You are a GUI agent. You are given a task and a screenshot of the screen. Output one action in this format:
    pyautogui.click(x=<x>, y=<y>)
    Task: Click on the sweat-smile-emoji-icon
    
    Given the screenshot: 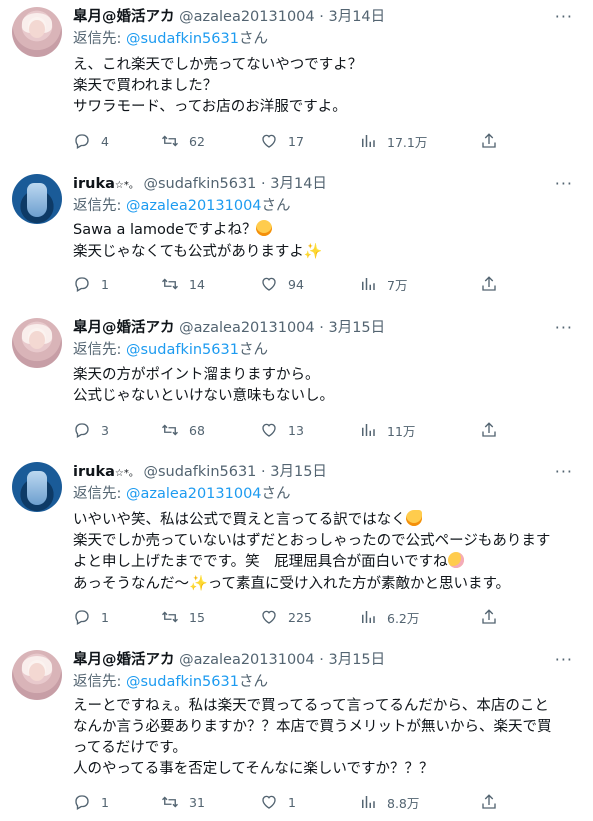 What is the action you would take?
    pyautogui.click(x=413, y=518)
    